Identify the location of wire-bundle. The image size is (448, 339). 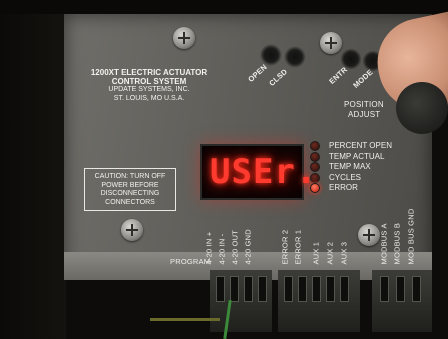
(185, 319).